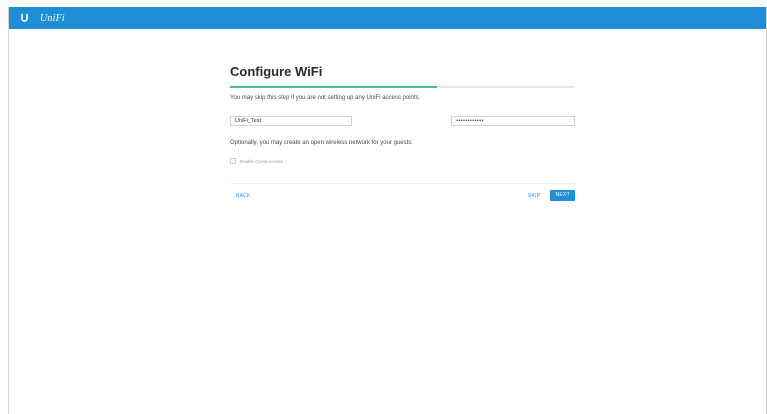  Describe the element at coordinates (333, 87) in the screenshot. I see `progress-bar-fill` at that location.